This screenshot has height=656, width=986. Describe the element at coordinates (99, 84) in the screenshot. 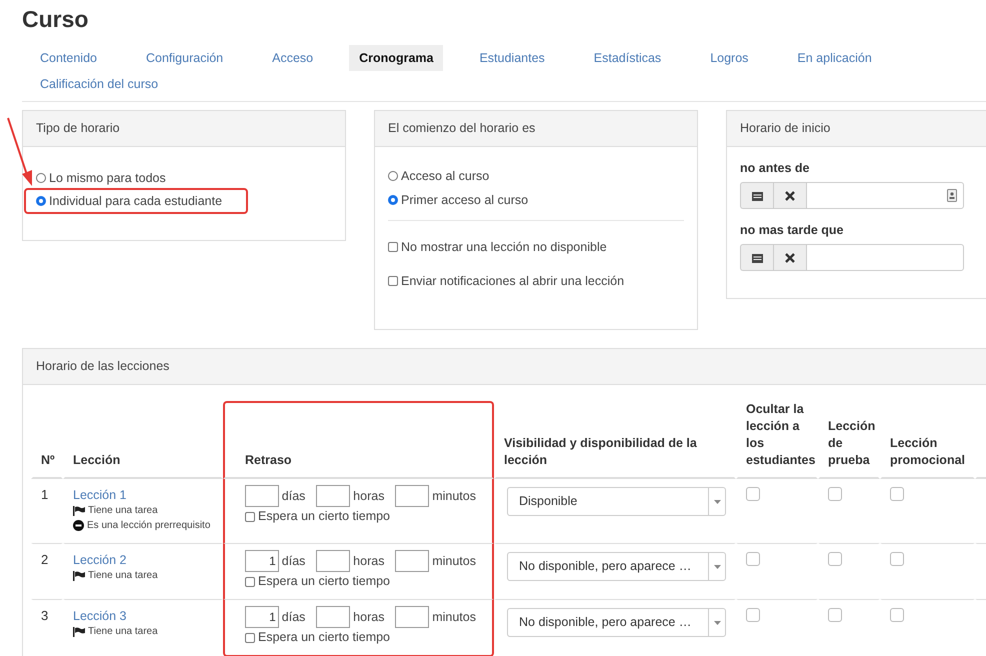

I see `tab: Calificación del curso` at that location.